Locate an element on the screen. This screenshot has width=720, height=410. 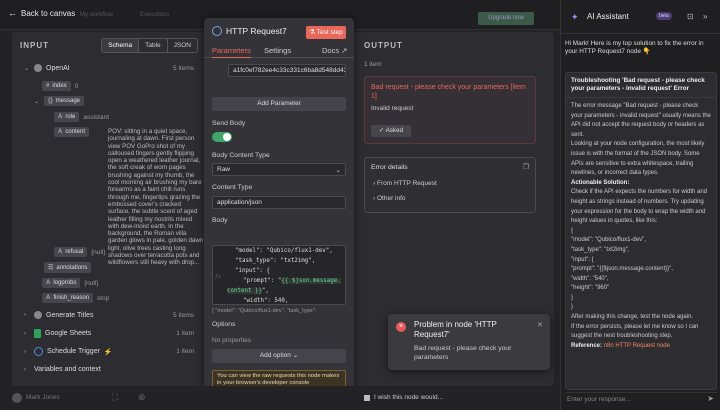
upgrade-button: Upgrade now is located at coordinates (506, 18).